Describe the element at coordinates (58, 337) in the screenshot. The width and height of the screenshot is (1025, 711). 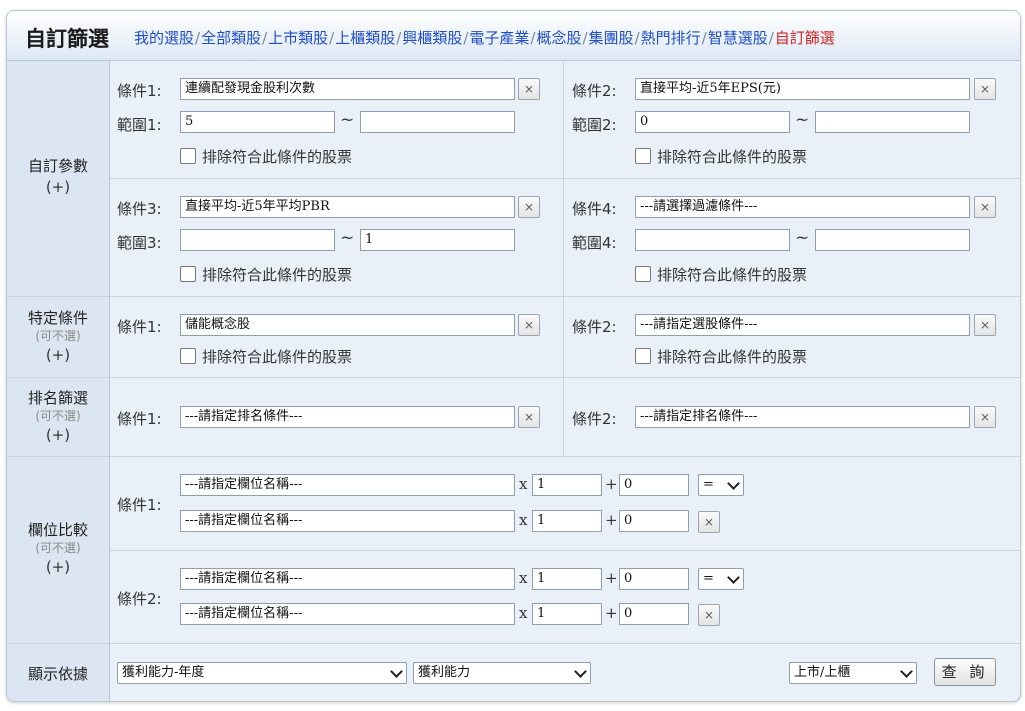
I see `specific-conditions-label: 特定條件 (可不選) (+)` at that location.